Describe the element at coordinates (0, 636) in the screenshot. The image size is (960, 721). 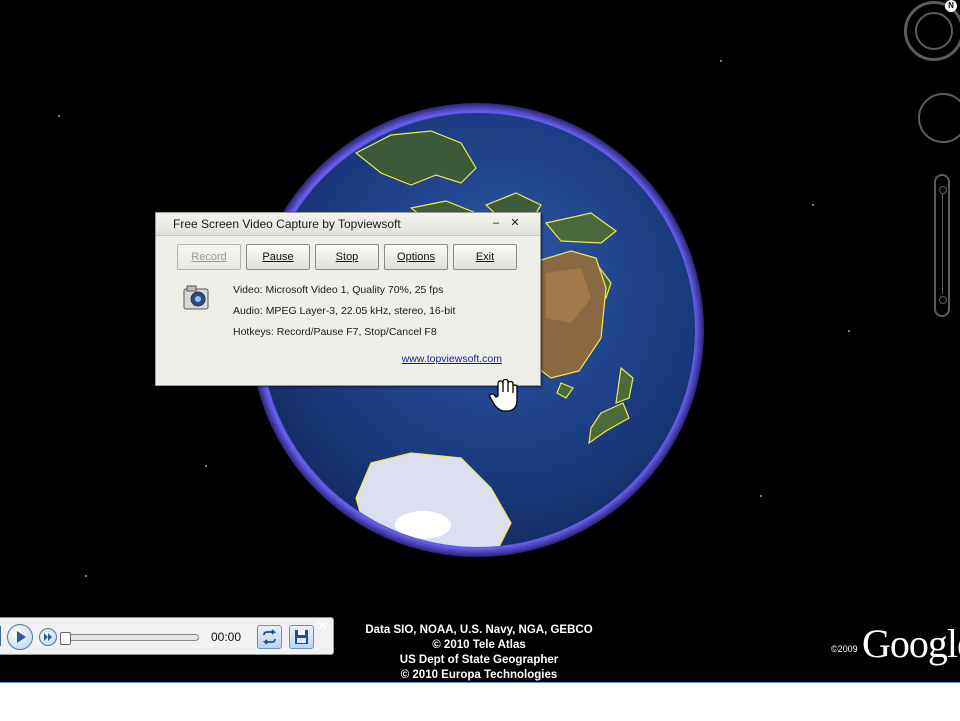
I see `prev-edge` at that location.